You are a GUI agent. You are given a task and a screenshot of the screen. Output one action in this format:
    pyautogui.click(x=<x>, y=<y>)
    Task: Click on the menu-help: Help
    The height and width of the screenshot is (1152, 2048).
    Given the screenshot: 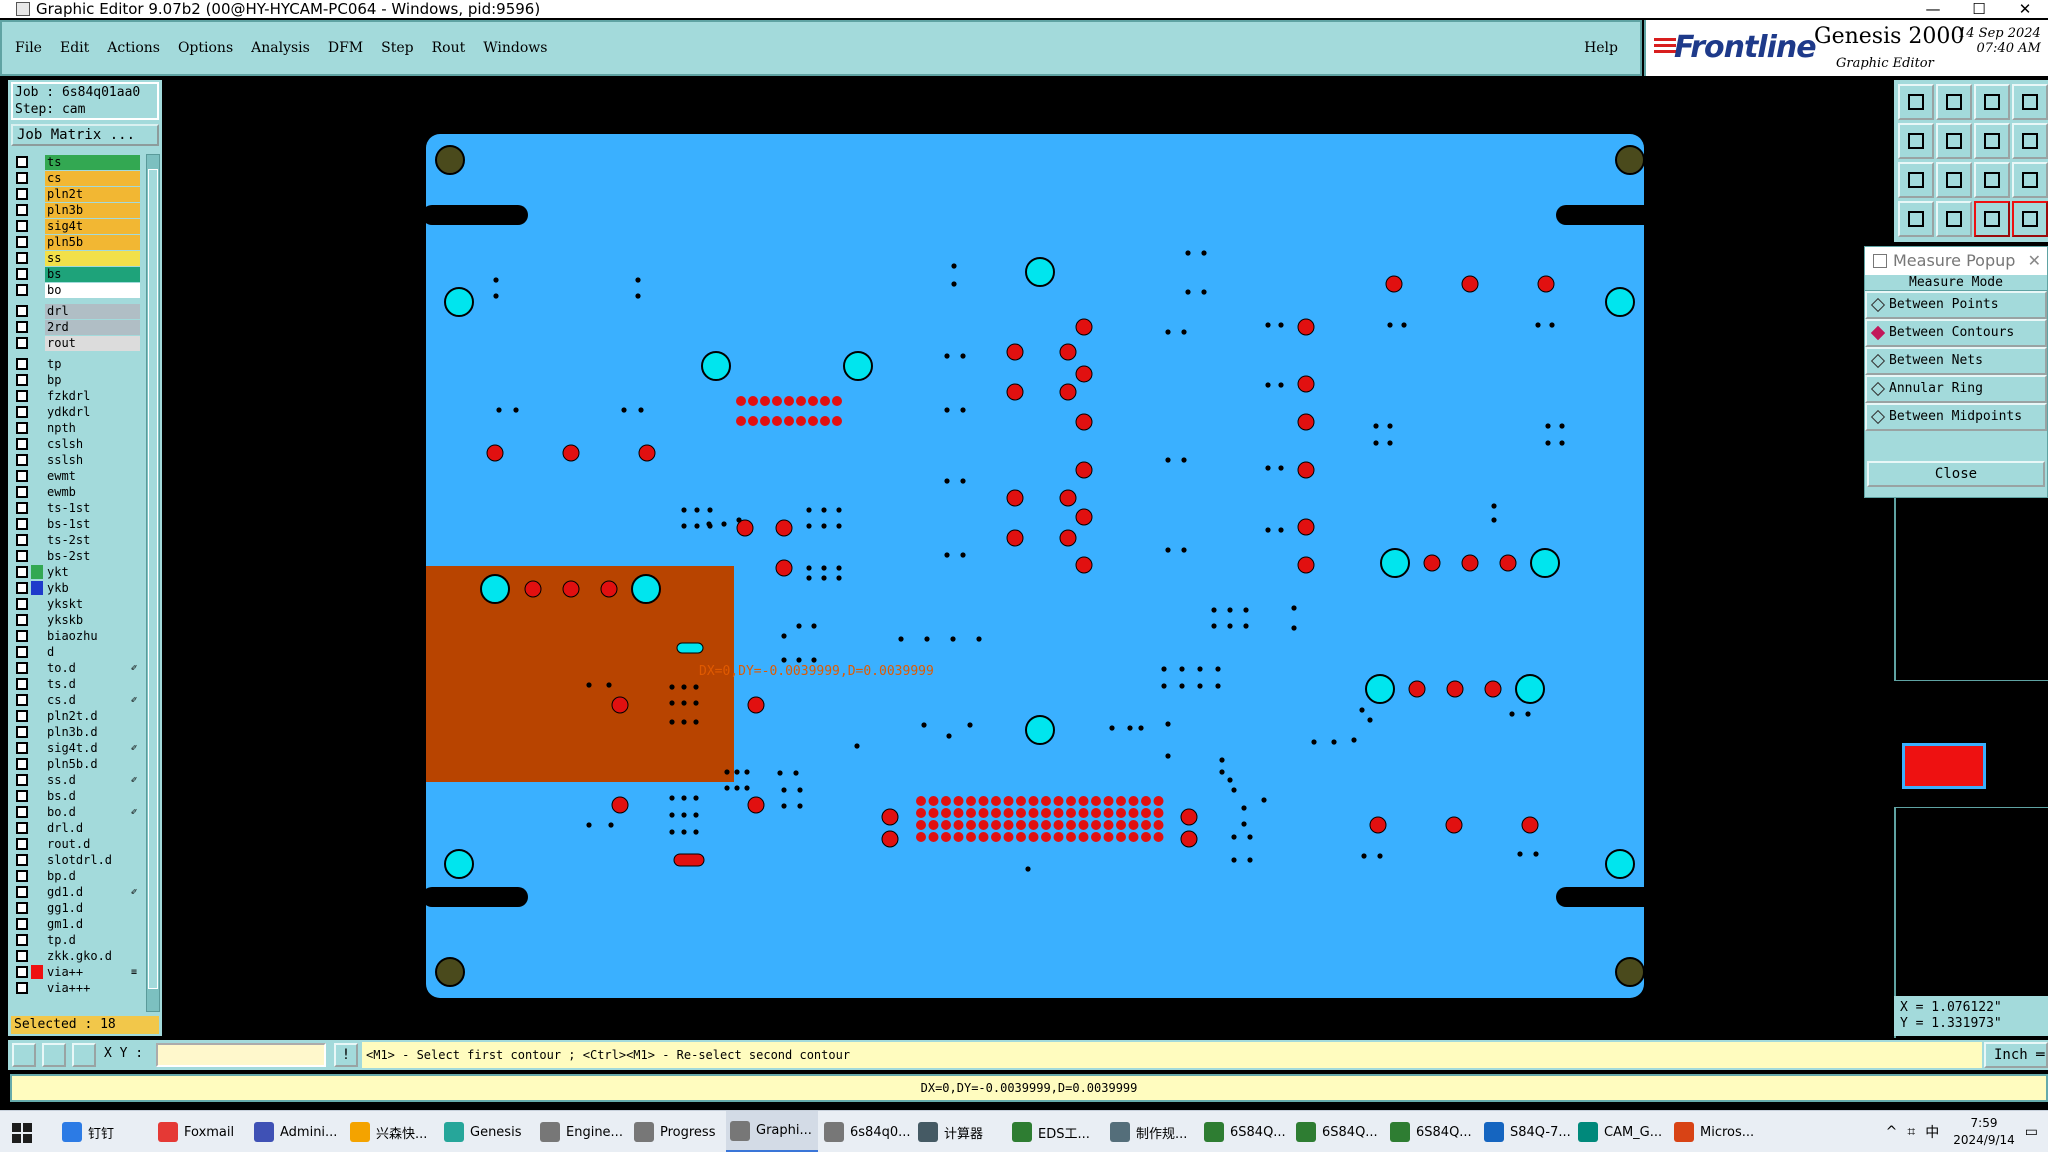 What is the action you would take?
    pyautogui.click(x=1601, y=48)
    